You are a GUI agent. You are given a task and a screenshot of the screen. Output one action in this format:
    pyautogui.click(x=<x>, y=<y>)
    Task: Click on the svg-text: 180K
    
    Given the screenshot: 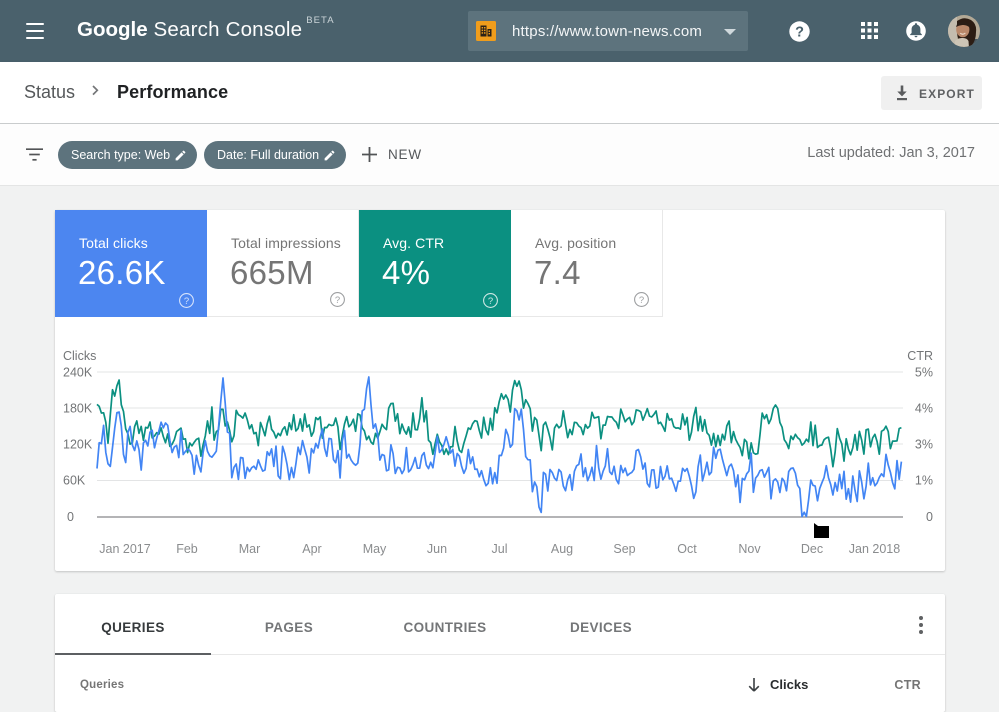 What is the action you would take?
    pyautogui.click(x=78, y=409)
    